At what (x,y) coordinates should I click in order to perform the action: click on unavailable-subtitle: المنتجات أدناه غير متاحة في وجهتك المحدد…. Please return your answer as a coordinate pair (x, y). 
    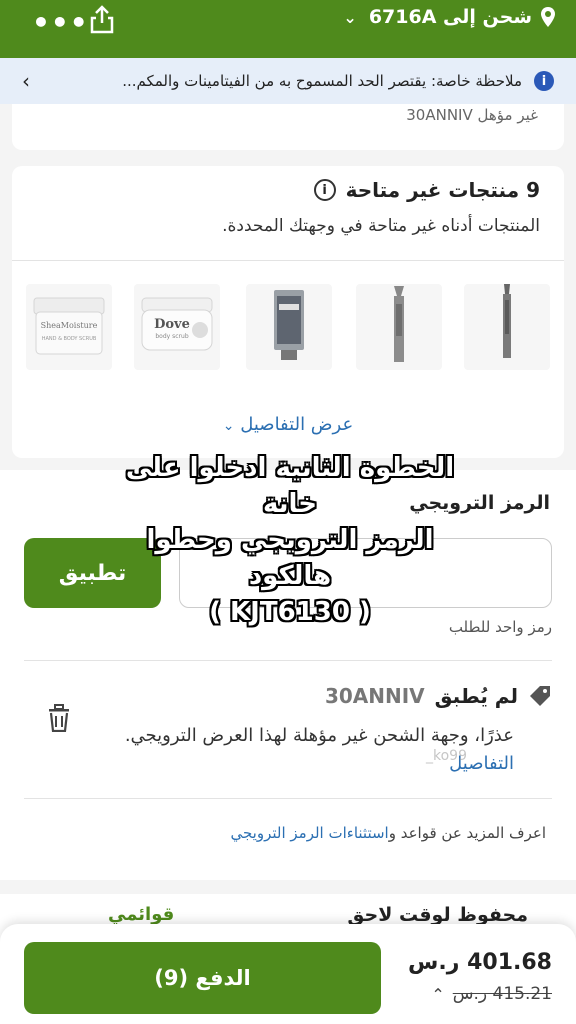
    Looking at the image, I should click on (381, 226).